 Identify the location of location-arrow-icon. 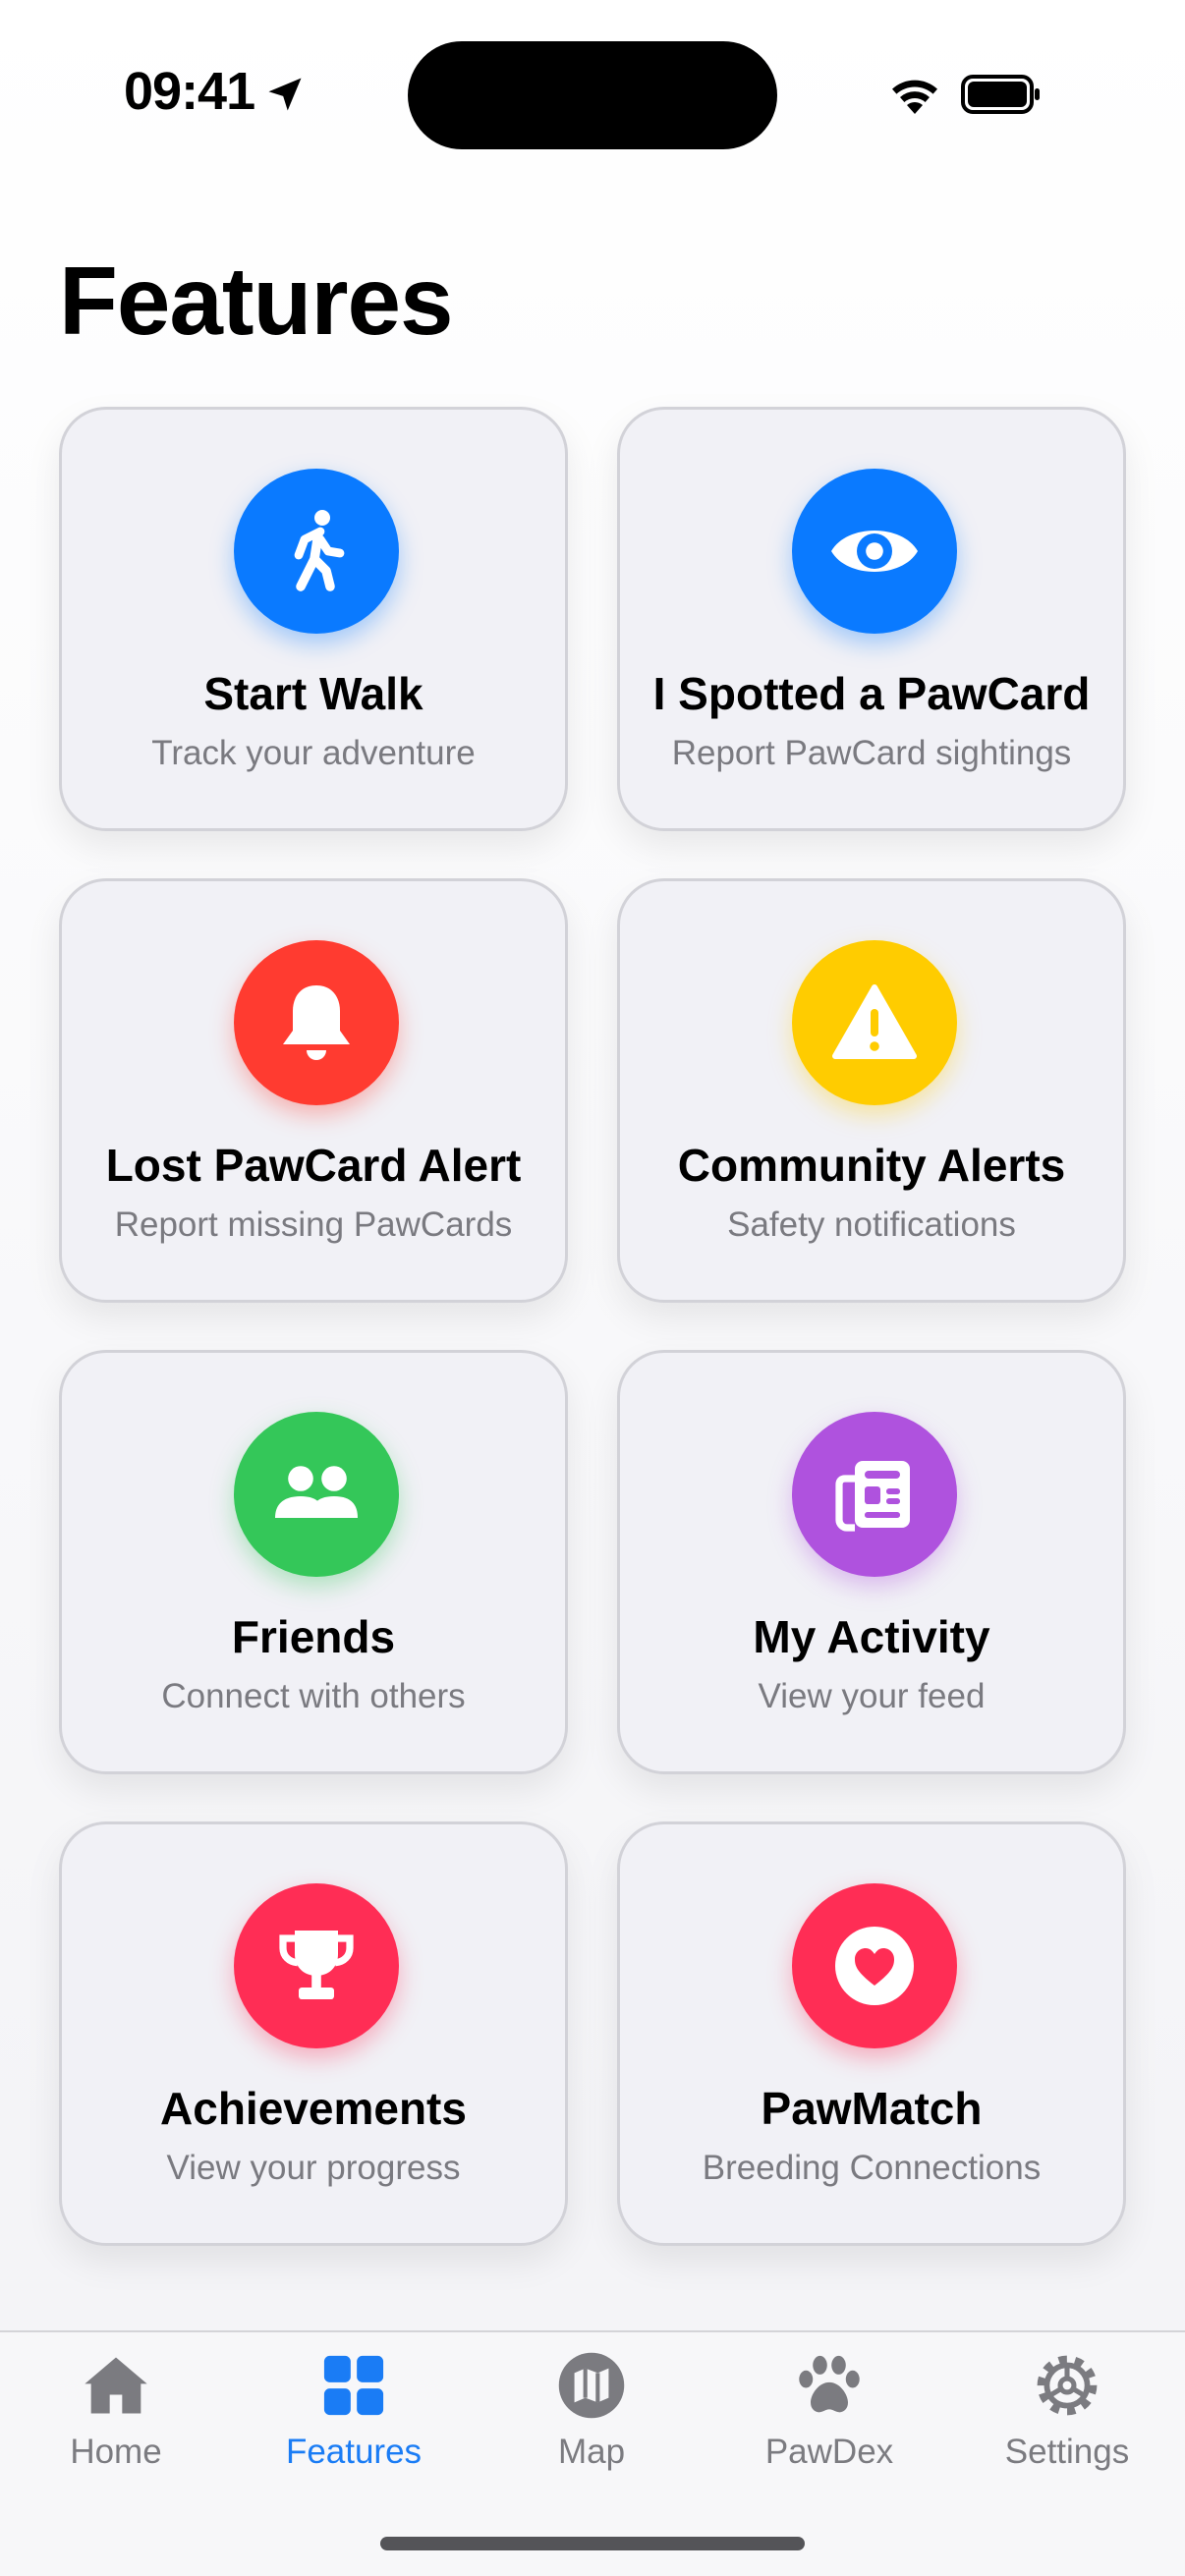
(285, 94).